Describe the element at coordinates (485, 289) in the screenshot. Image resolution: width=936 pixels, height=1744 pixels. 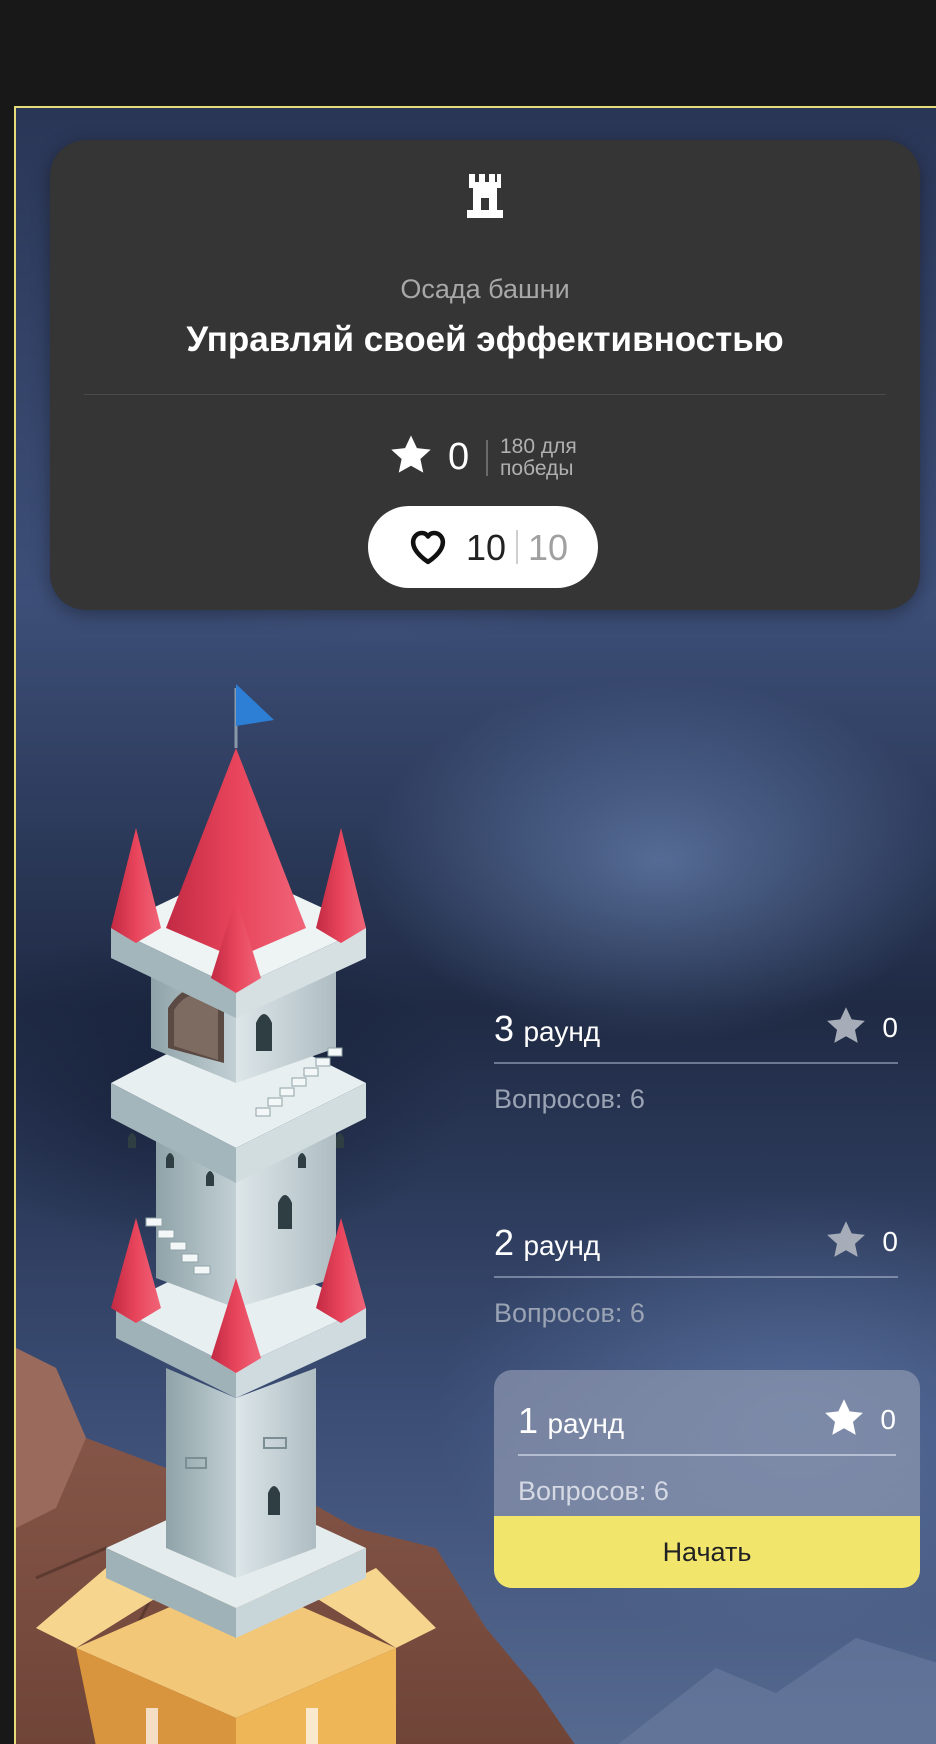
I see `game-subtitle: Осада башни` at that location.